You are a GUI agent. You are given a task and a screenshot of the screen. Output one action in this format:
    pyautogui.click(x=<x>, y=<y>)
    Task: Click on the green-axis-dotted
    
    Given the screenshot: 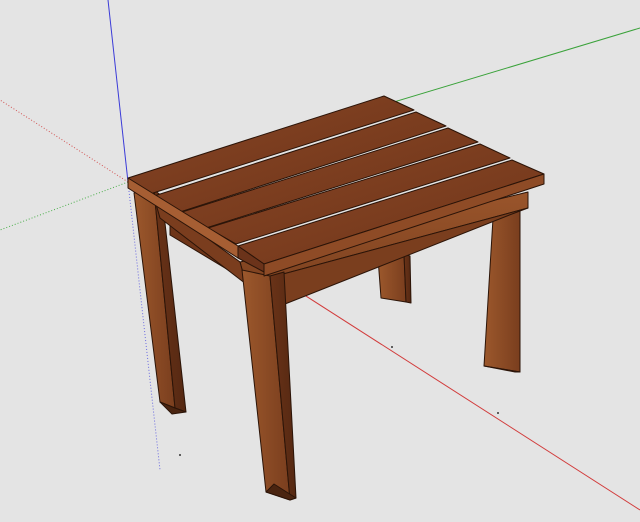 What is the action you would take?
    pyautogui.click(x=64, y=206)
    